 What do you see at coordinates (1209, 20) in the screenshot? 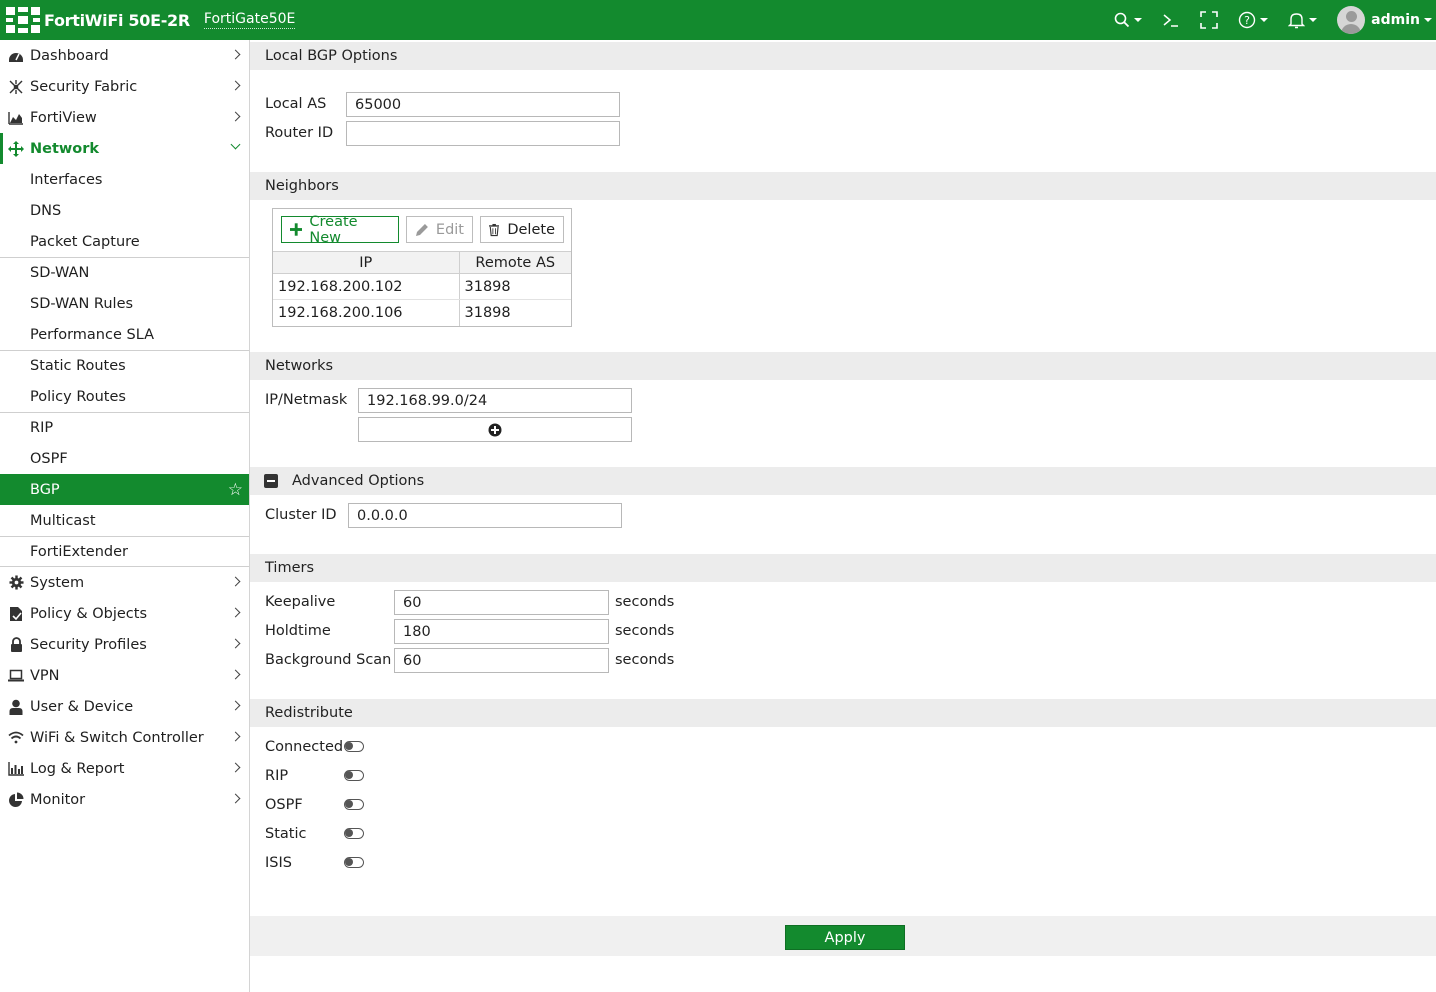
I see `fullscreen-icon` at bounding box center [1209, 20].